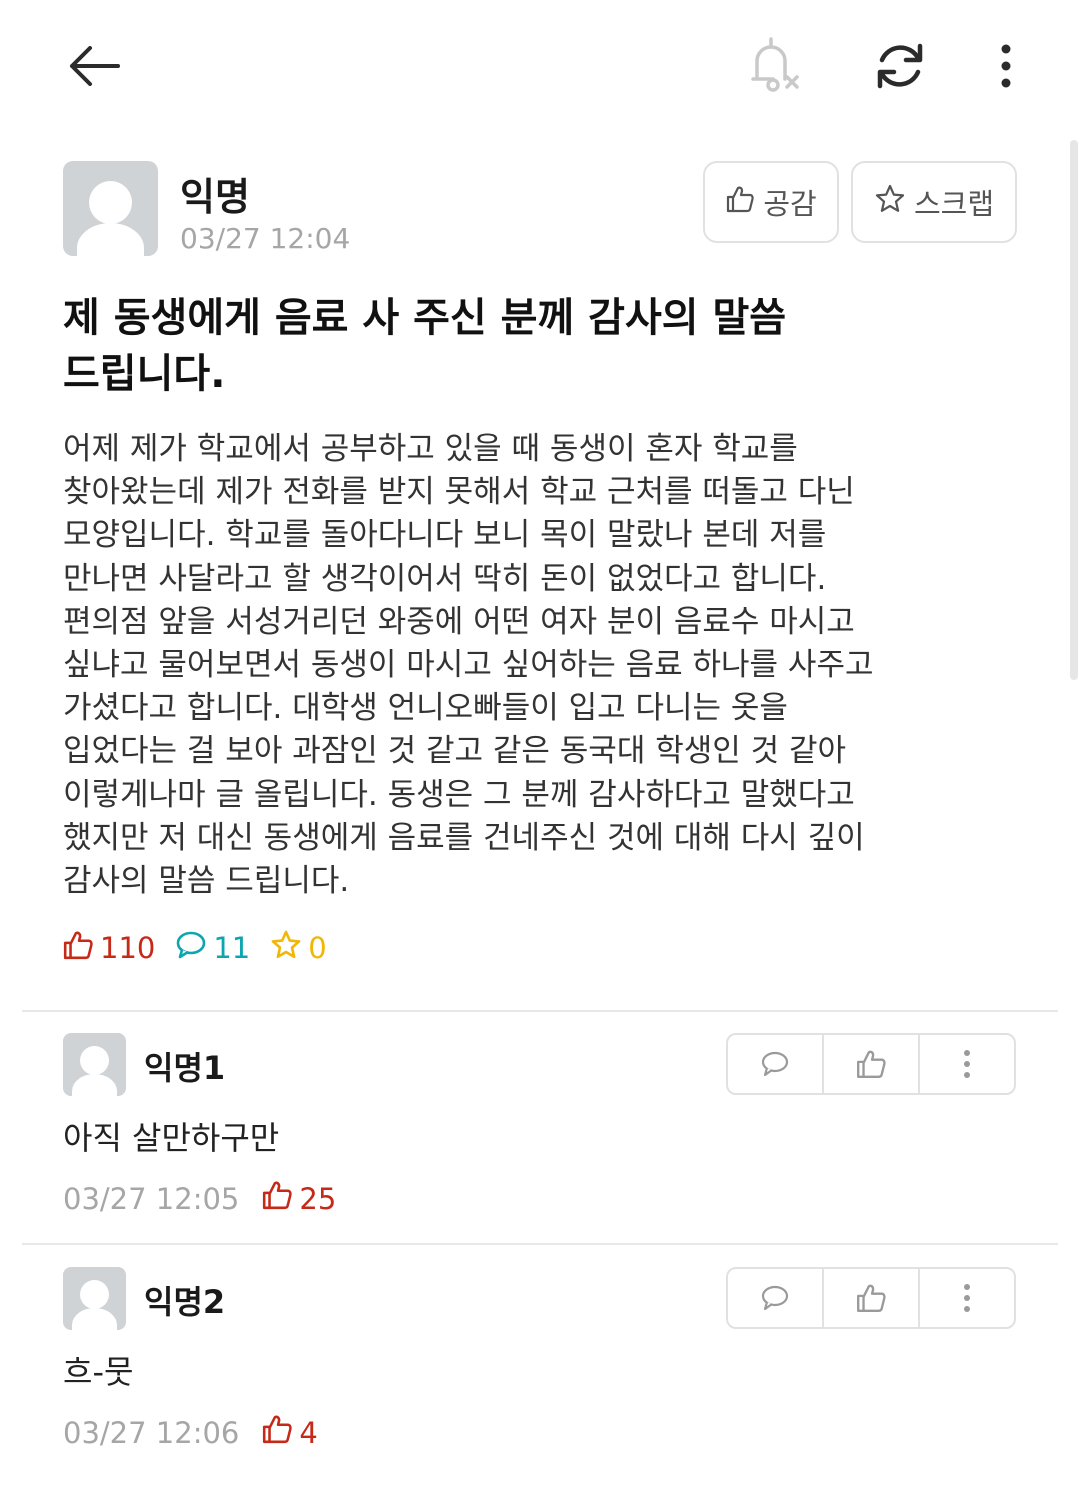 The width and height of the screenshot is (1080, 1499). I want to click on post-stats: 110 11 0, so click(204, 948).